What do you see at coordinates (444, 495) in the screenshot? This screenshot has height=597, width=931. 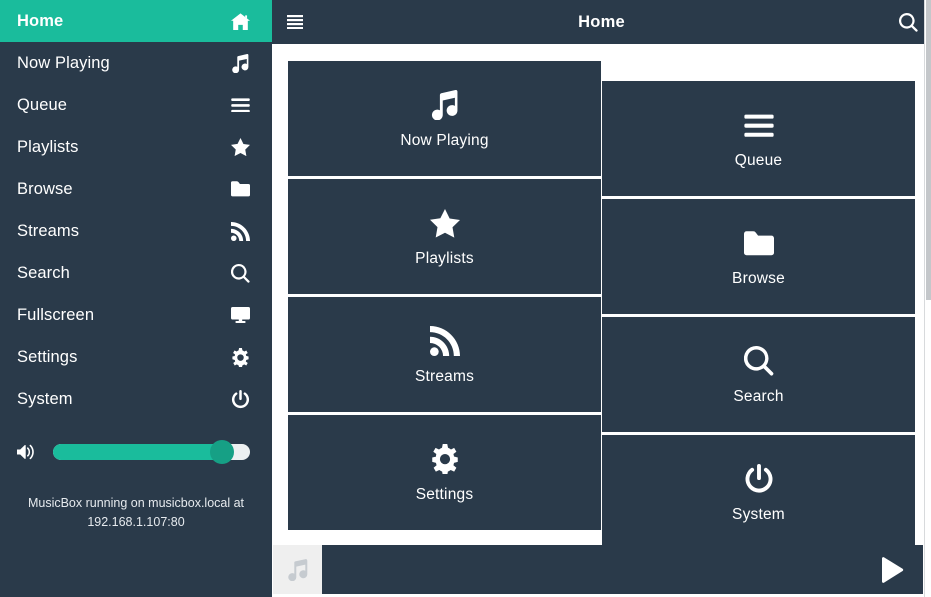 I see `tile-label: Settings` at bounding box center [444, 495].